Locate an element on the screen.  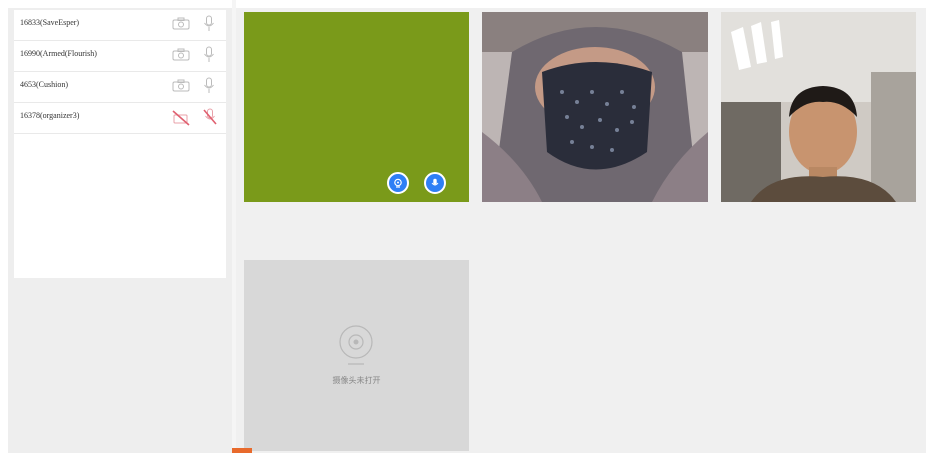
microphone-toggle-button is located at coordinates (435, 183).